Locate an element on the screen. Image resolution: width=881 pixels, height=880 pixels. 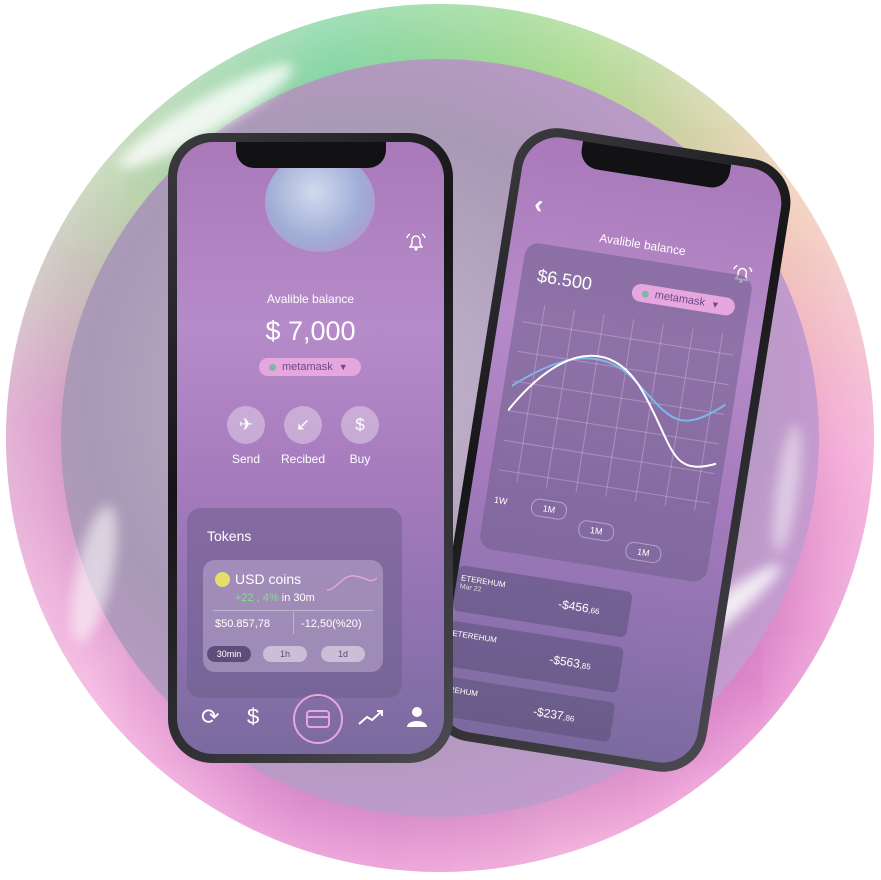
timeframe-chip: 1d is located at coordinates (343, 654).